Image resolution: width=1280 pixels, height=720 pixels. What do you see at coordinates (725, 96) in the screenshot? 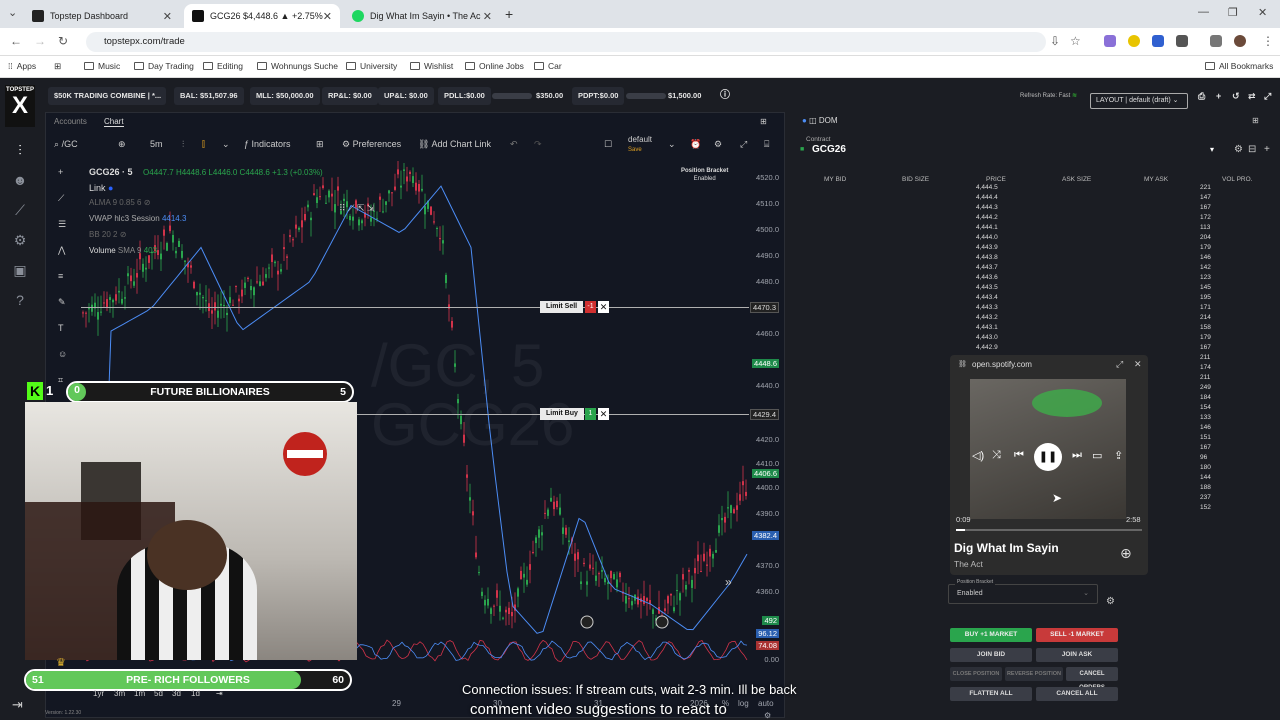
I see `info-icon: ⓘ` at bounding box center [725, 96].